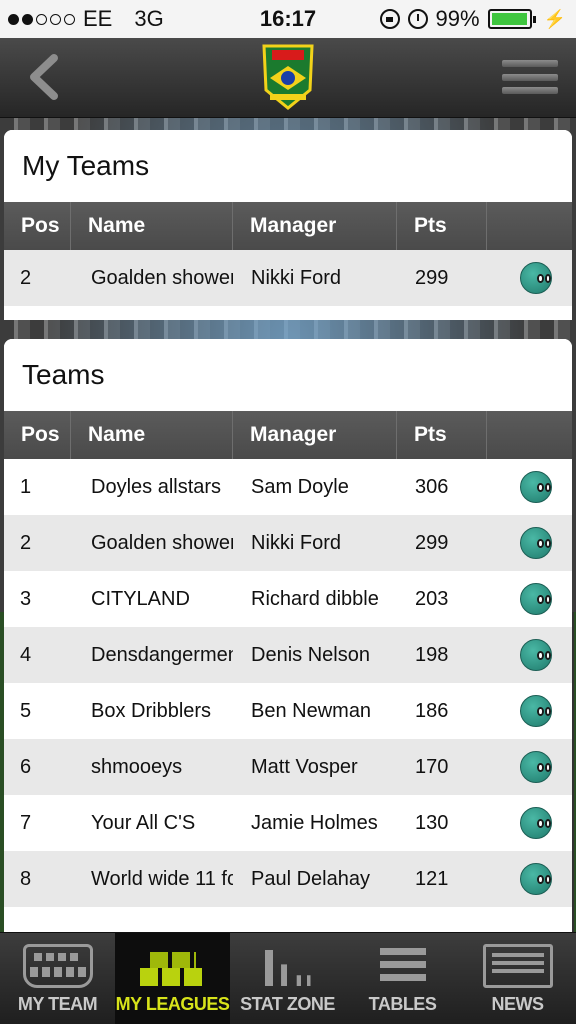 The height and width of the screenshot is (1024, 576). What do you see at coordinates (288, 166) in the screenshot?
I see `my-teams-title: My Teams` at bounding box center [288, 166].